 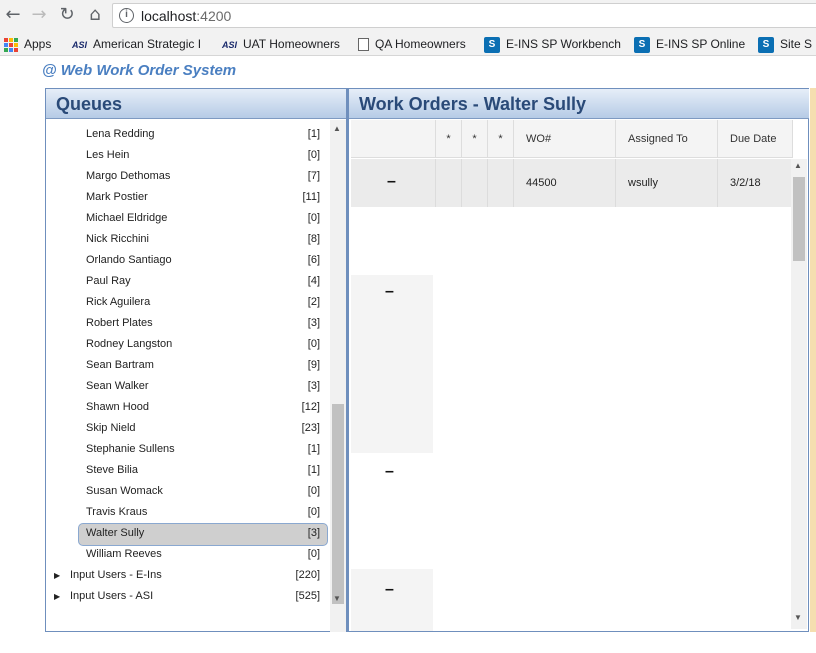 What do you see at coordinates (188, 491) in the screenshot?
I see `queue-item: Susan Womack [0]` at bounding box center [188, 491].